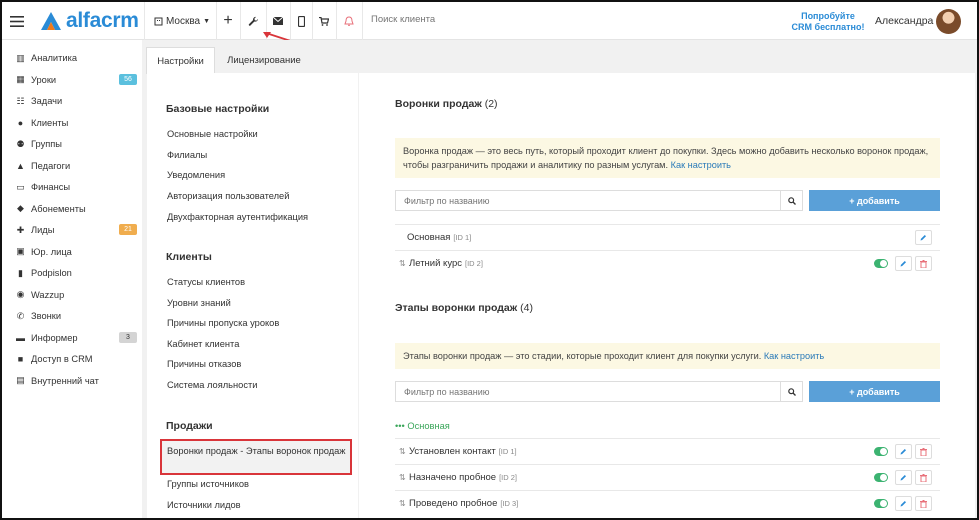 Image resolution: width=979 pixels, height=520 pixels. What do you see at coordinates (588, 200) in the screenshot?
I see `funnels-filter-input` at bounding box center [588, 200].